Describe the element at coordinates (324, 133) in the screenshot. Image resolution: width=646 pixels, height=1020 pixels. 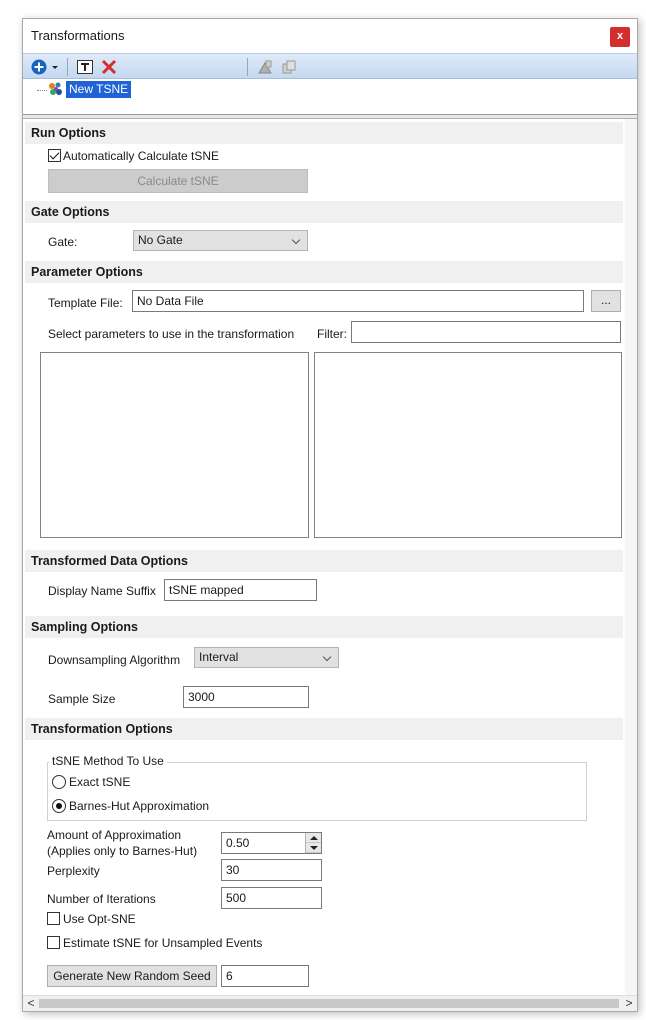
I see `section-run-options: Run Options` at that location.